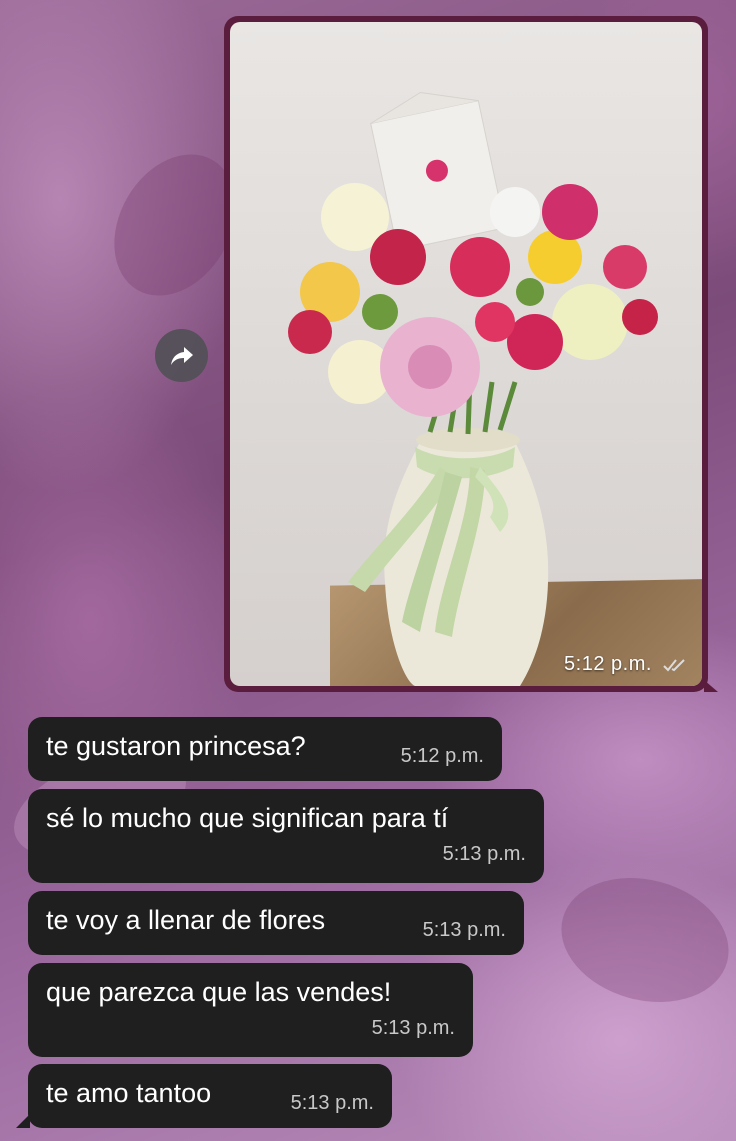  I want to click on forward-arrow-icon, so click(181, 355).